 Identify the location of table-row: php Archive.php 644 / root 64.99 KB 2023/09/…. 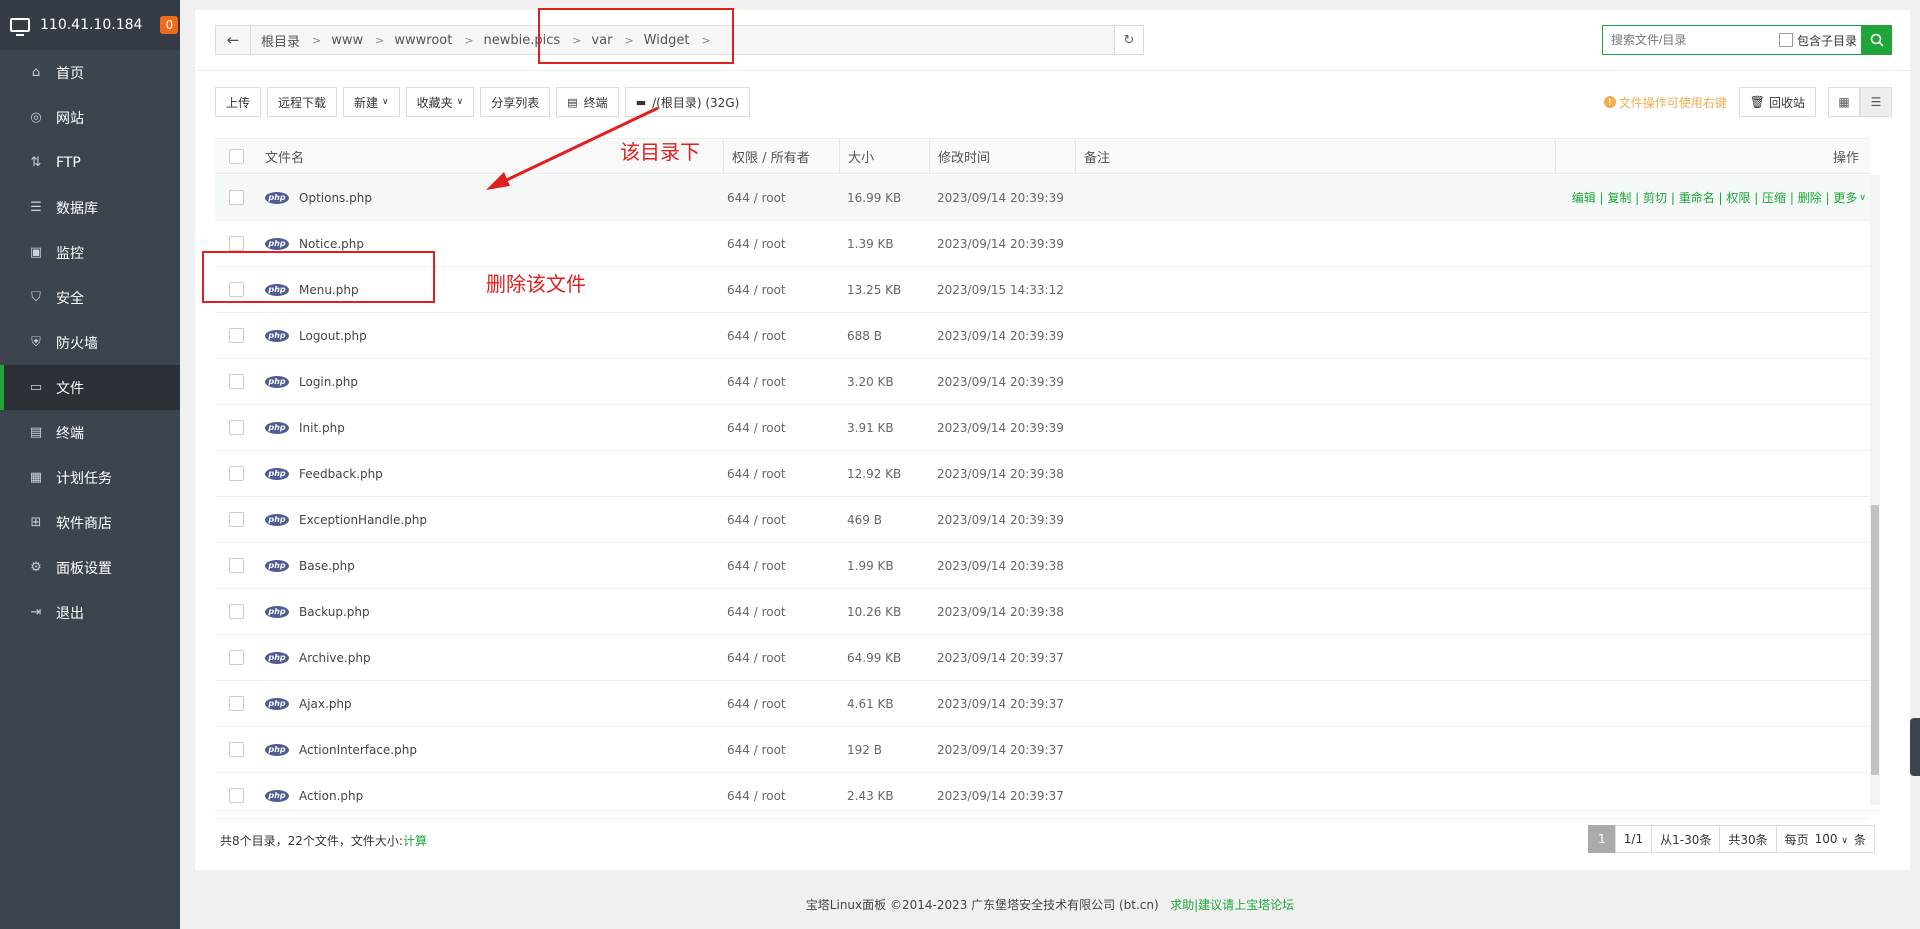
(1042, 658).